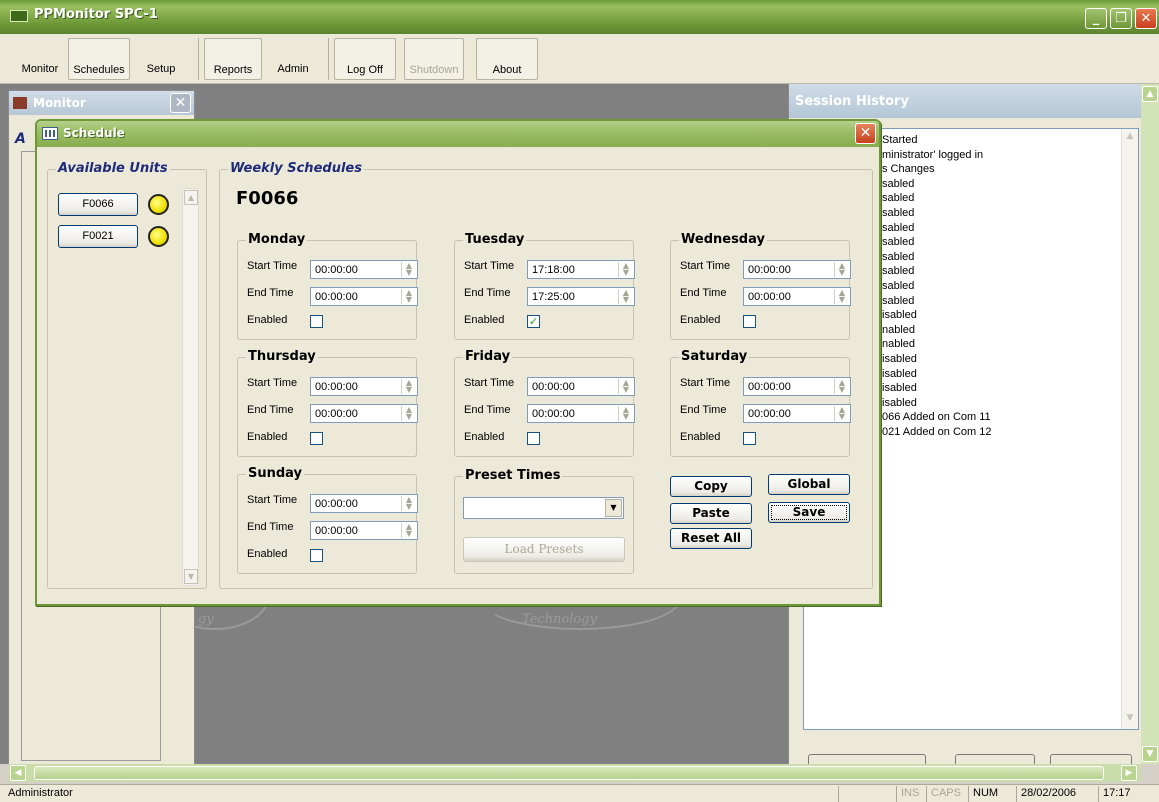 This screenshot has width=1159, height=802. What do you see at coordinates (161, 59) in the screenshot?
I see `toolbar-setup: Setup` at bounding box center [161, 59].